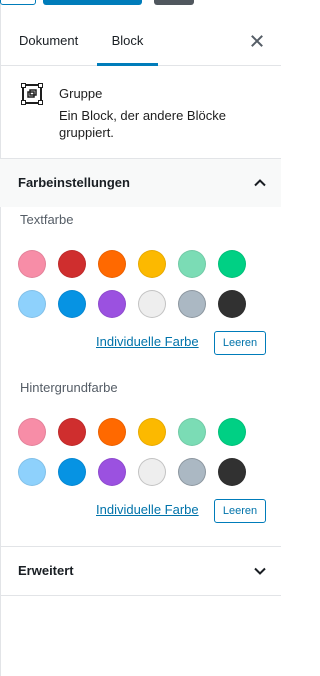 This screenshot has height=676, width=320. What do you see at coordinates (48, 40) in the screenshot?
I see `tab-document: Dokument` at bounding box center [48, 40].